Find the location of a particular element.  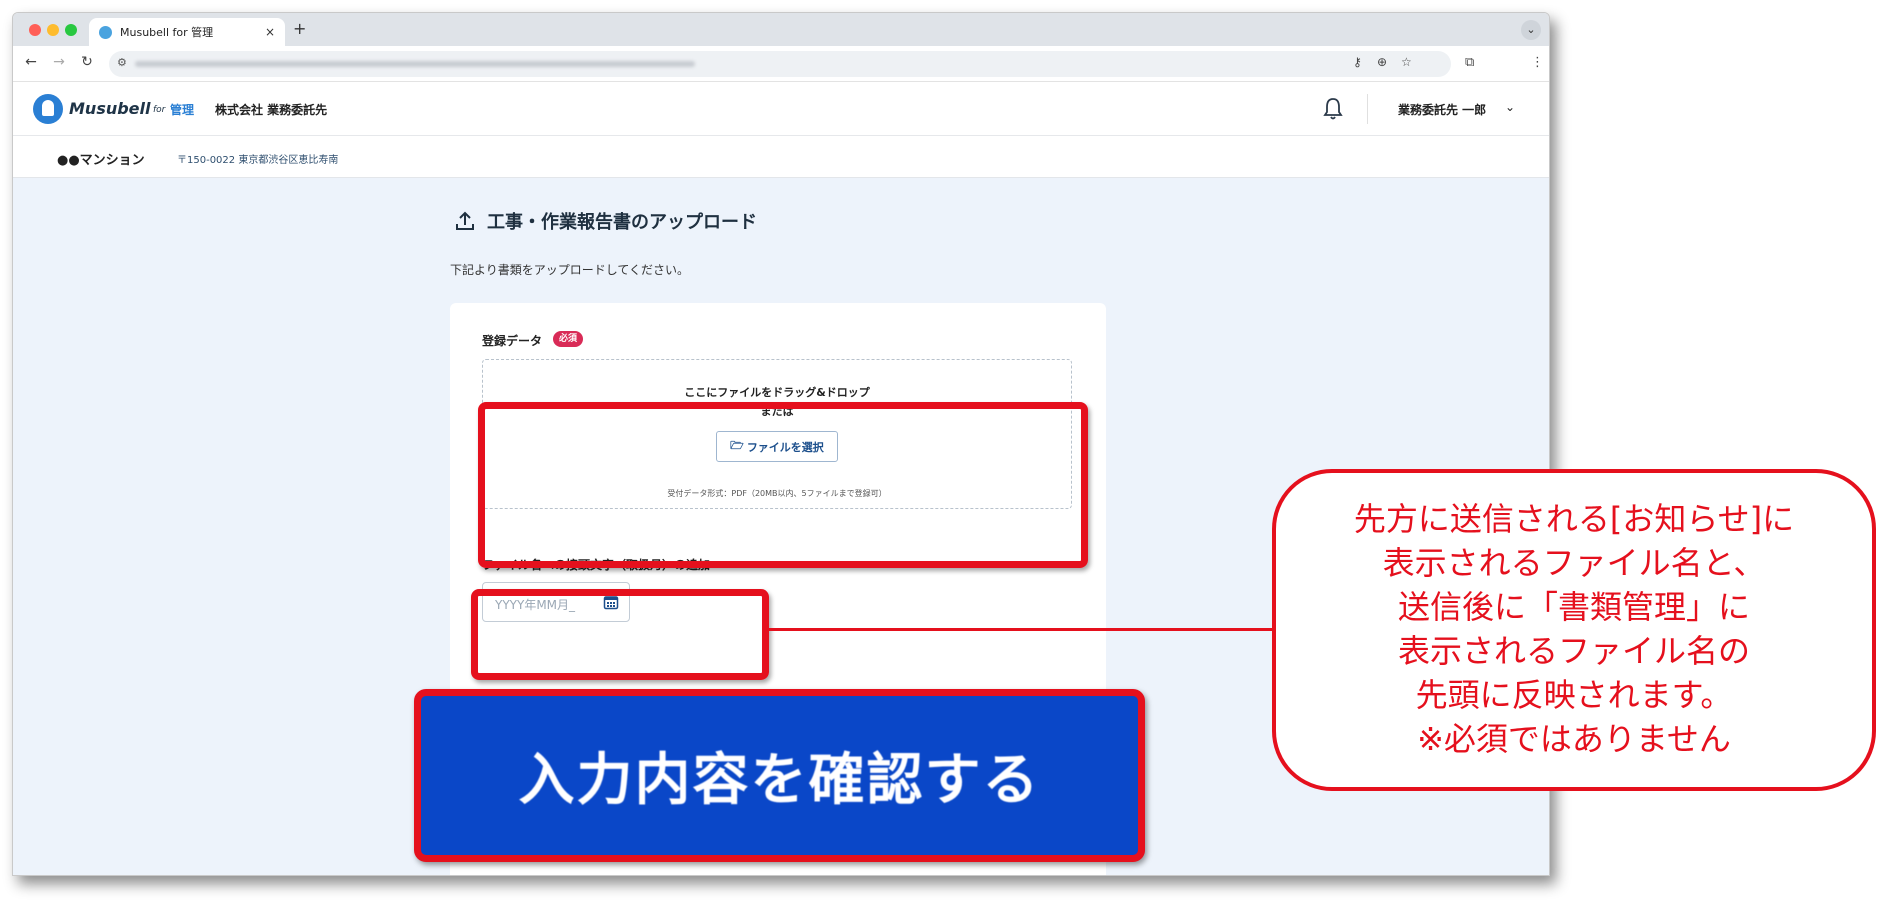

registration-data-label: 登録データ is located at coordinates (512, 341).